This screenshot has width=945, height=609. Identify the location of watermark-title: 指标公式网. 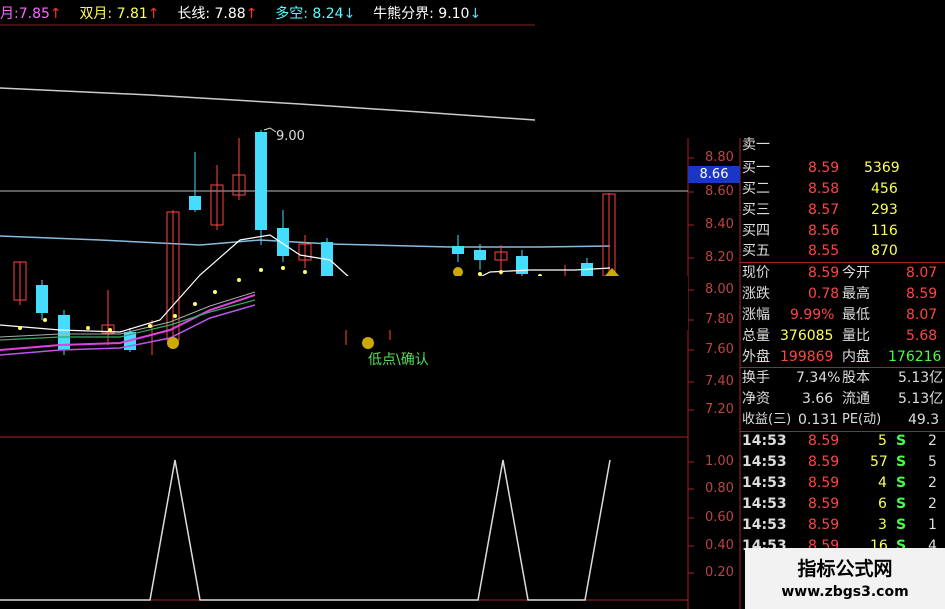
(845, 569).